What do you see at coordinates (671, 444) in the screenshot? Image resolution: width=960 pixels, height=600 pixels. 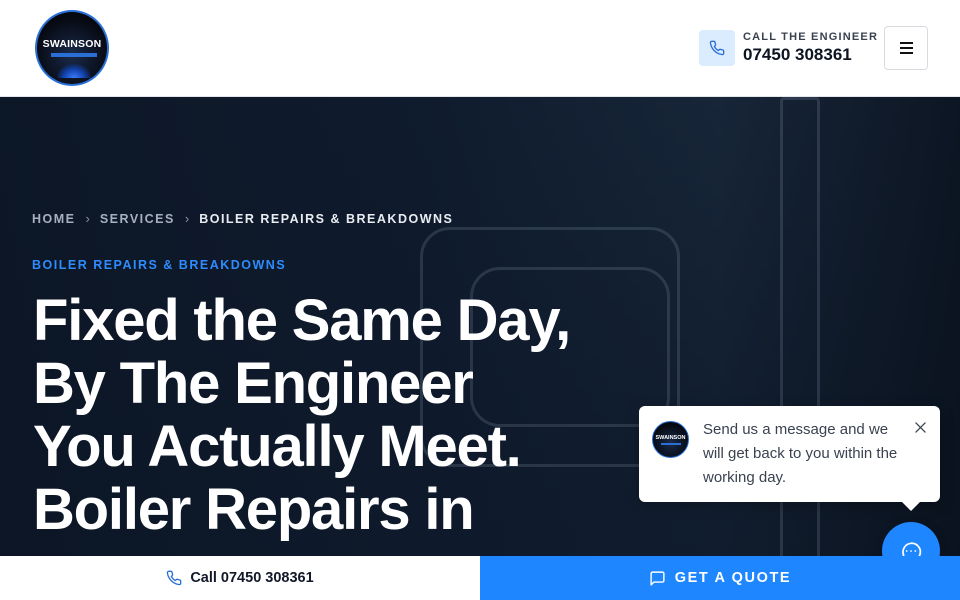 I see `chat-avatar-bar` at bounding box center [671, 444].